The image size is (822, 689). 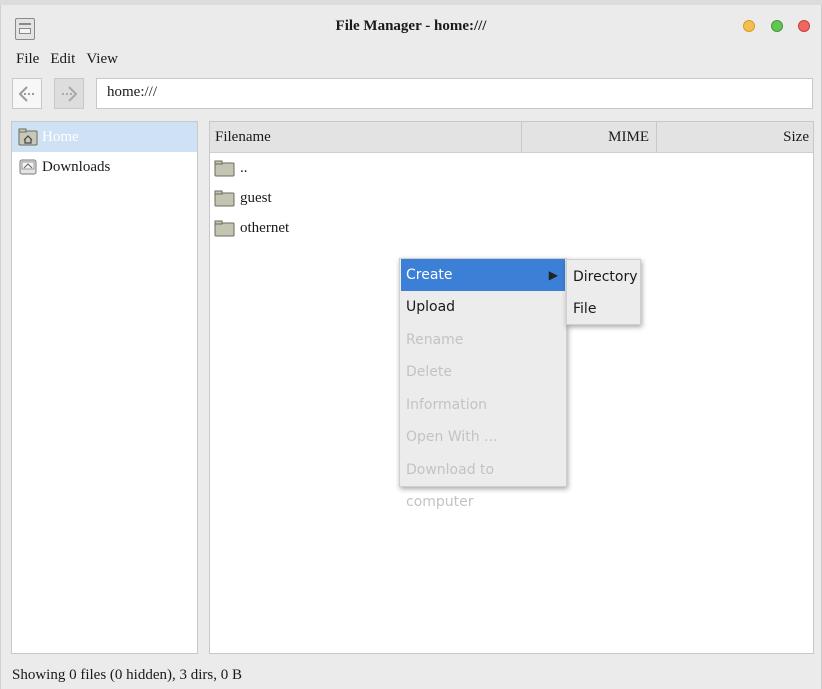 What do you see at coordinates (735, 137) in the screenshot?
I see `column-header-size: Size` at bounding box center [735, 137].